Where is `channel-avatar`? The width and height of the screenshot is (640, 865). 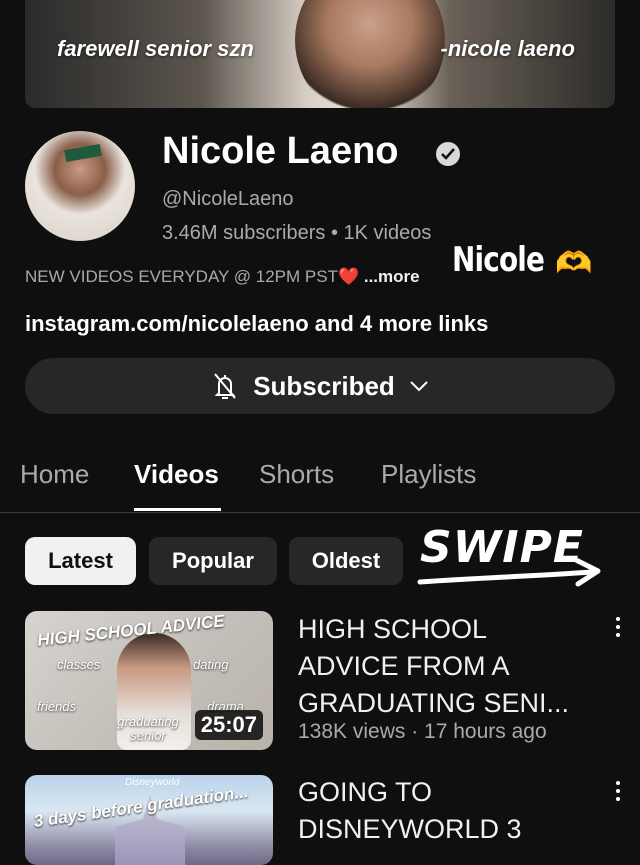
channel-avatar is located at coordinates (80, 186).